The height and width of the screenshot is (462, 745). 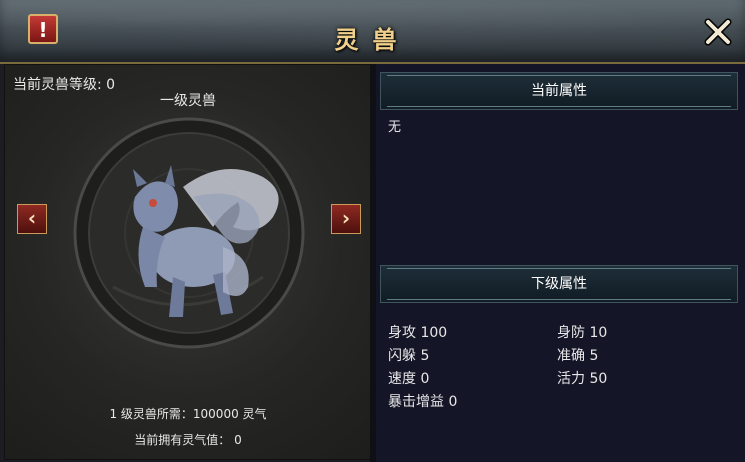 What do you see at coordinates (395, 127) in the screenshot?
I see `current-attributes-value: 无` at bounding box center [395, 127].